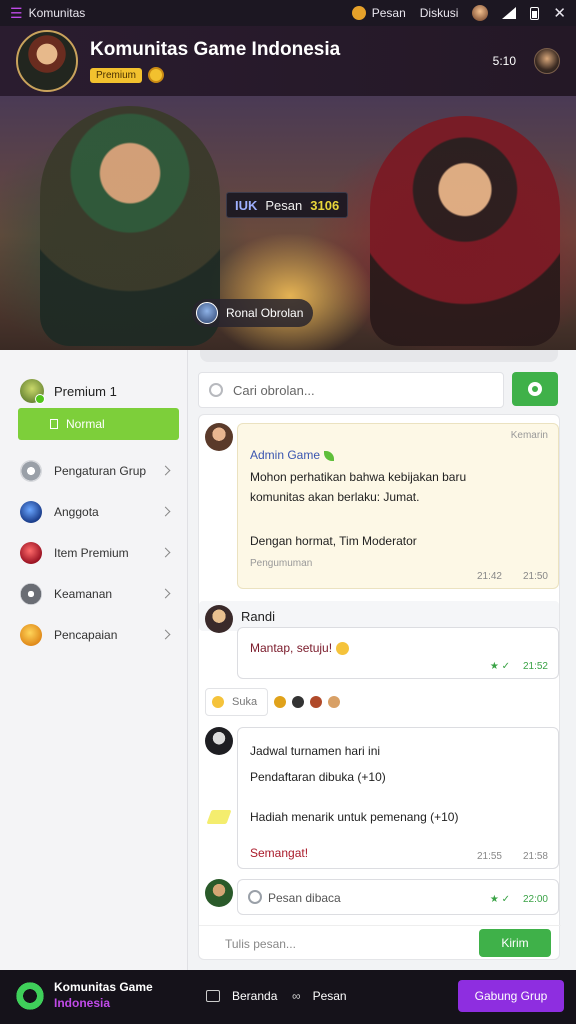 The height and width of the screenshot is (1024, 576). What do you see at coordinates (288, 61) in the screenshot?
I see `group-header: Komunitas Game Indonesia Premium 5:10` at bounding box center [288, 61].